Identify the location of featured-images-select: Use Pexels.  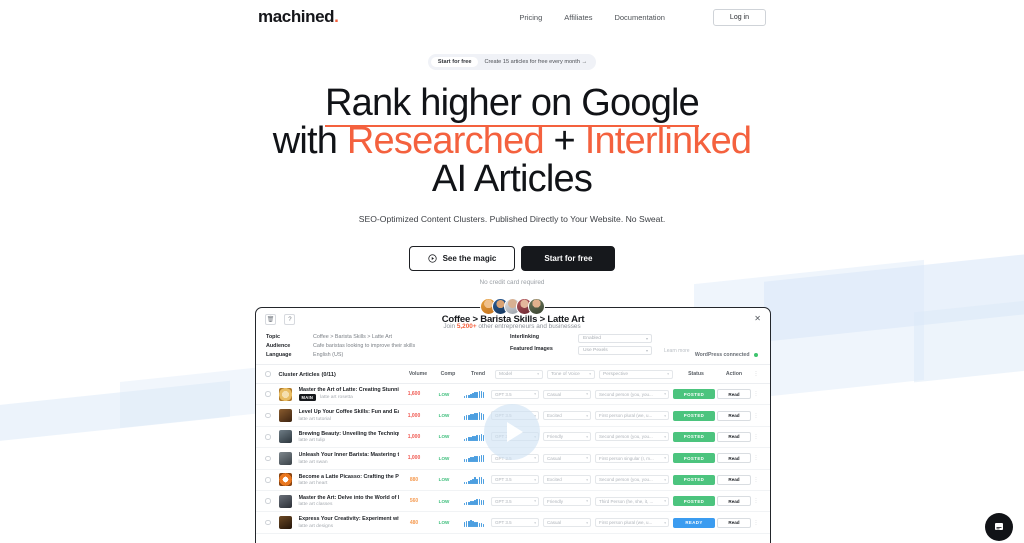
(615, 350).